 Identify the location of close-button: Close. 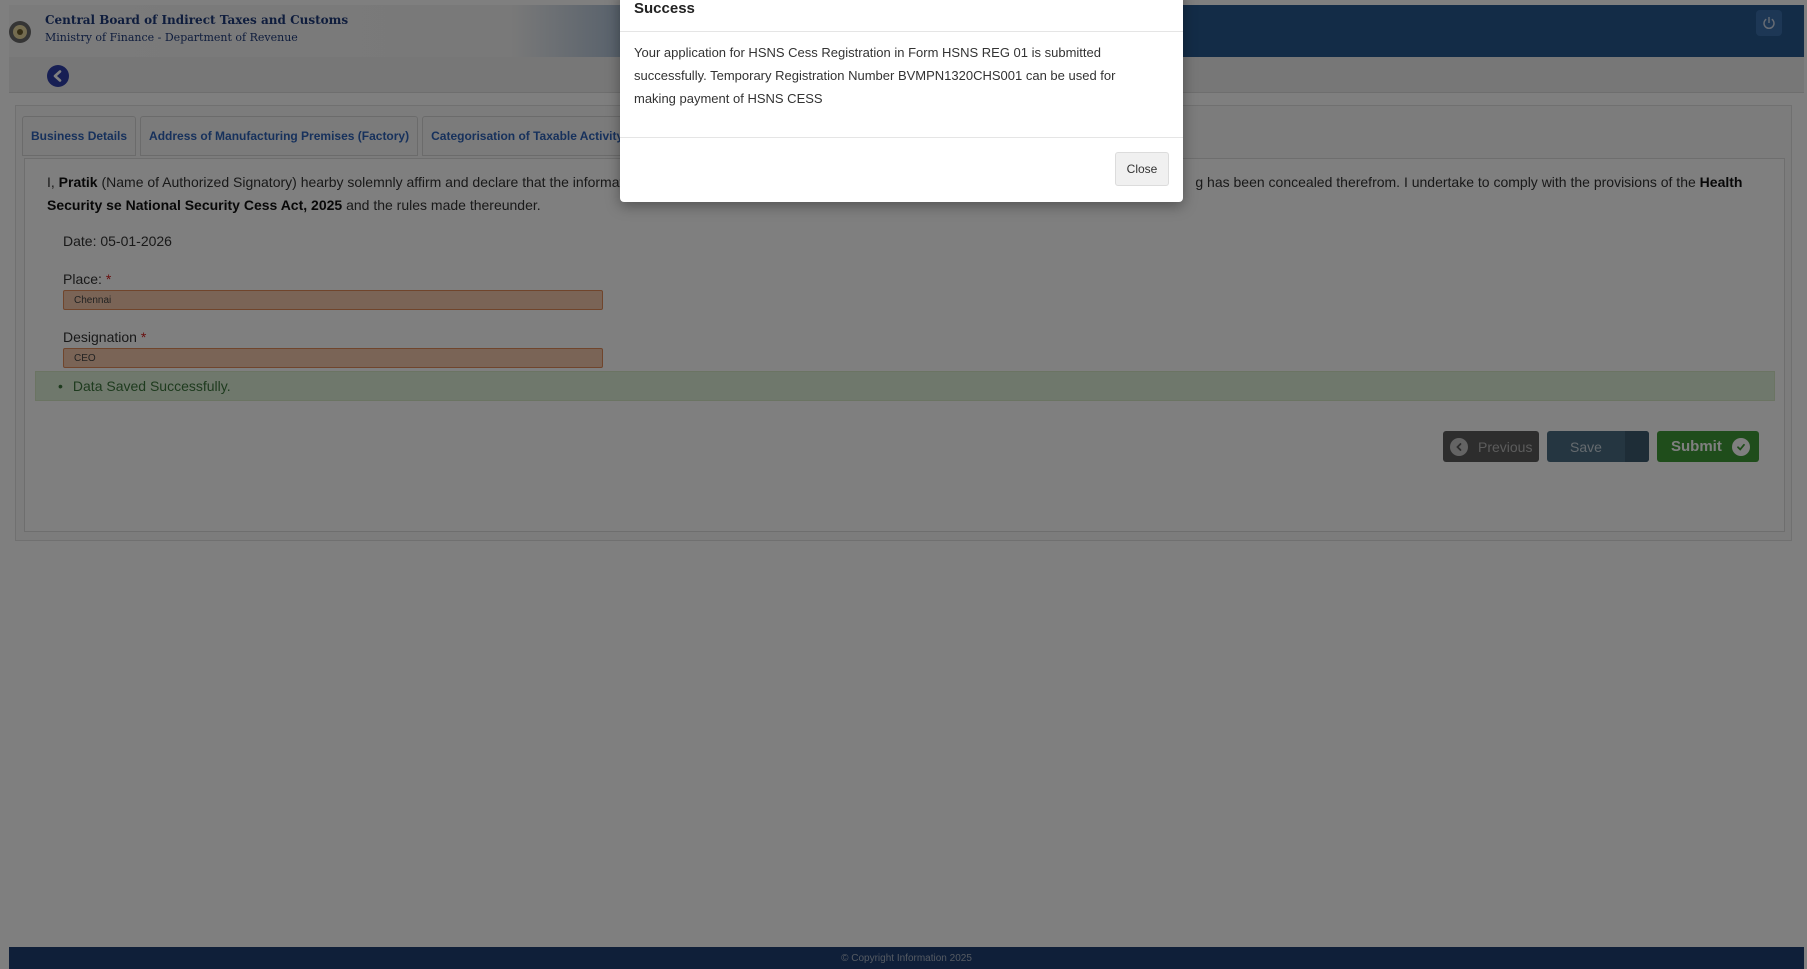
(1142, 169).